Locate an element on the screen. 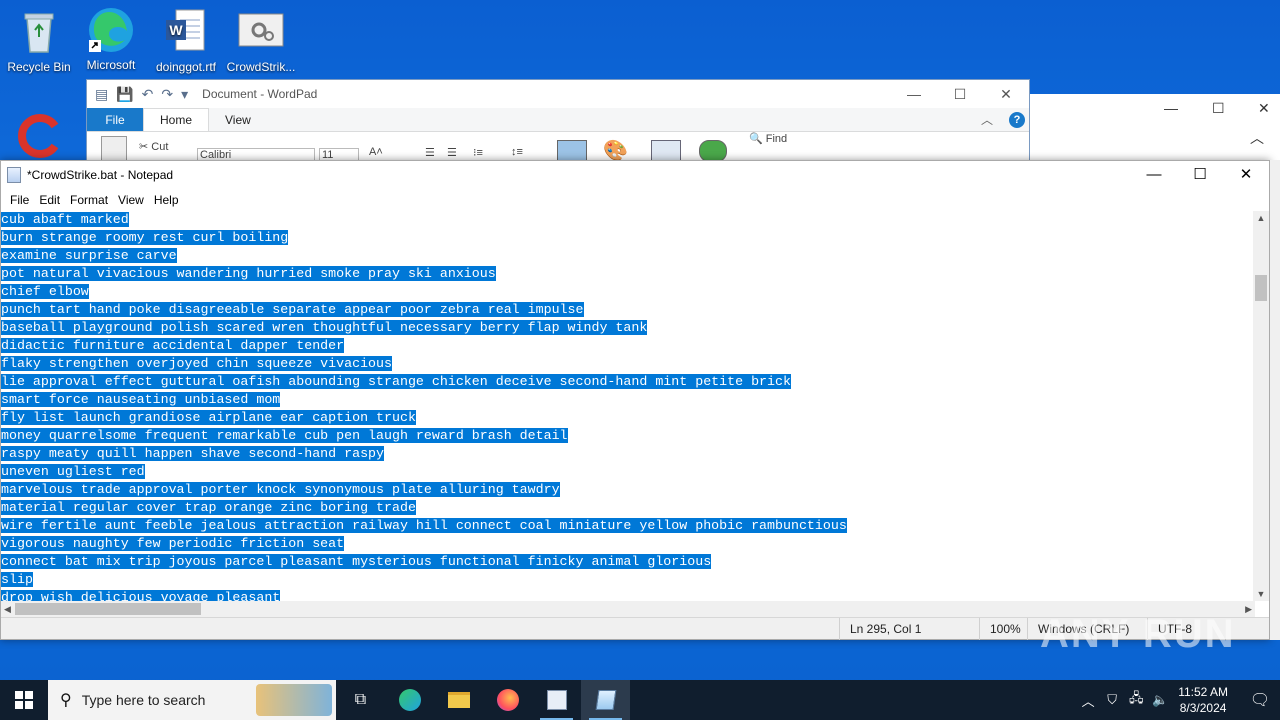  indent-icon: ☰ is located at coordinates (430, 152).